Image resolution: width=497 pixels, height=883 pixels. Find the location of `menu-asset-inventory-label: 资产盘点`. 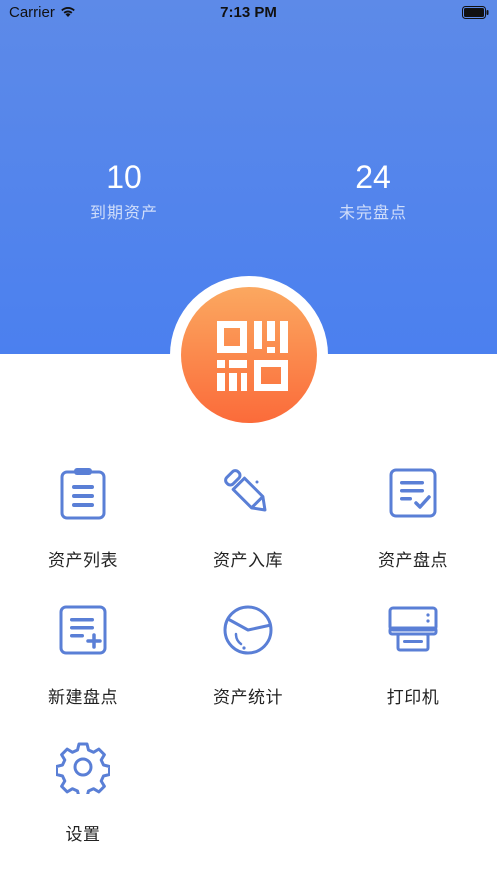

menu-asset-inventory-label: 资产盘点 is located at coordinates (413, 561).